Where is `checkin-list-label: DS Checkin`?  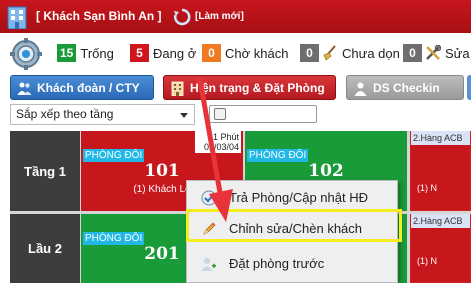
checkin-list-label: DS Checkin is located at coordinates (406, 88).